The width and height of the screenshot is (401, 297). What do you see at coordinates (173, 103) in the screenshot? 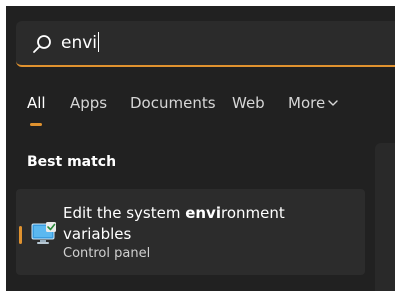
I see `tab-documents: Documents` at bounding box center [173, 103].